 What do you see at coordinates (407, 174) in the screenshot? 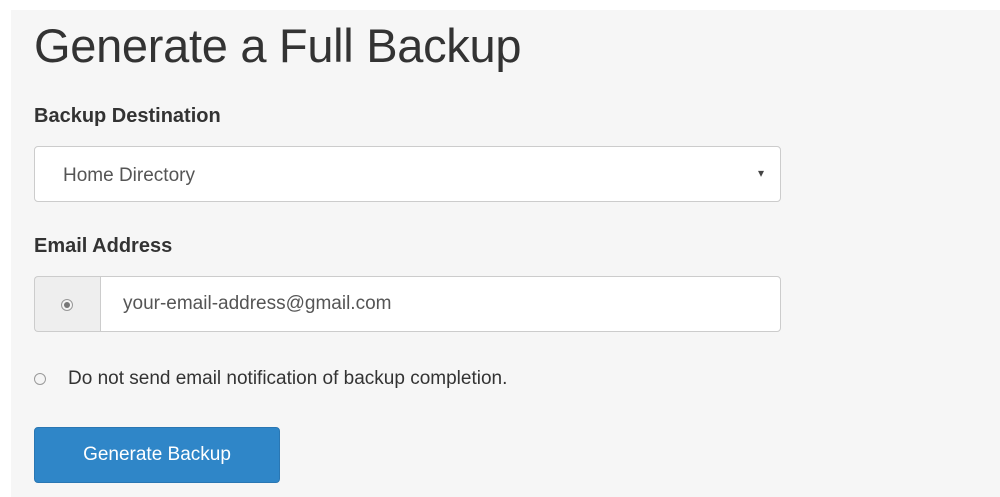
I see `backup-destination-select: Home Directory ▾` at bounding box center [407, 174].